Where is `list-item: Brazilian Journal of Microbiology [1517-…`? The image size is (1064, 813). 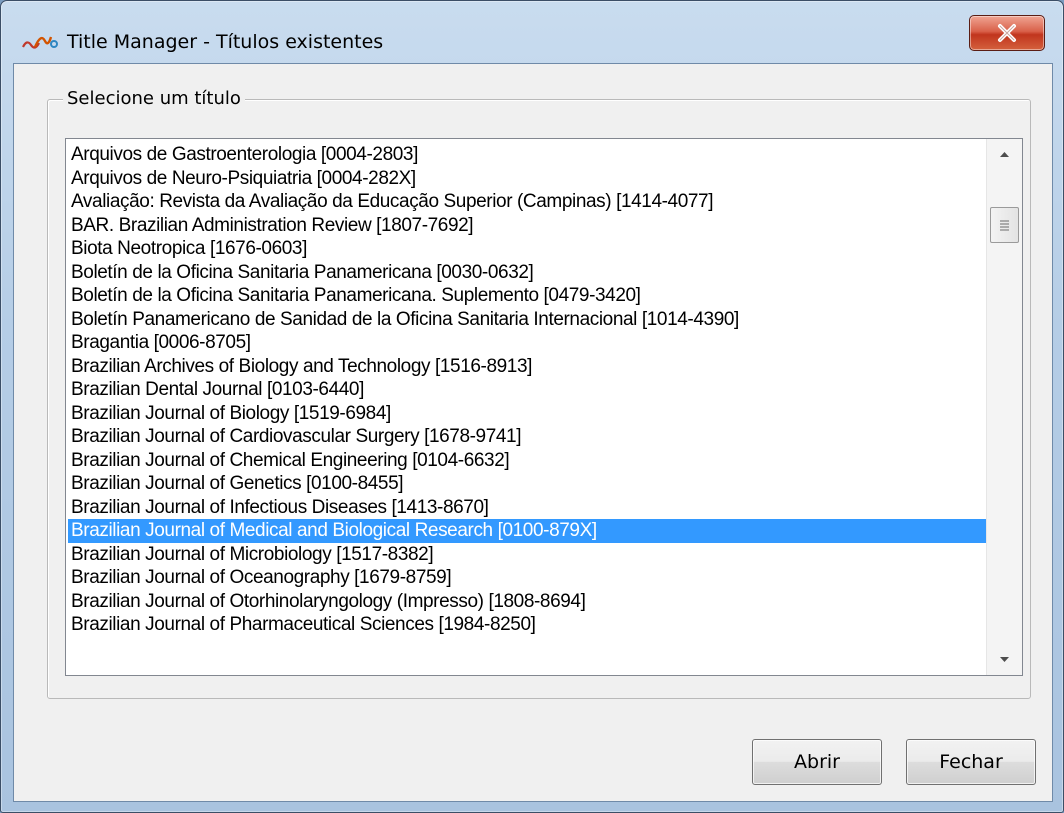
list-item: Brazilian Journal of Microbiology [1517-… is located at coordinates (528, 555).